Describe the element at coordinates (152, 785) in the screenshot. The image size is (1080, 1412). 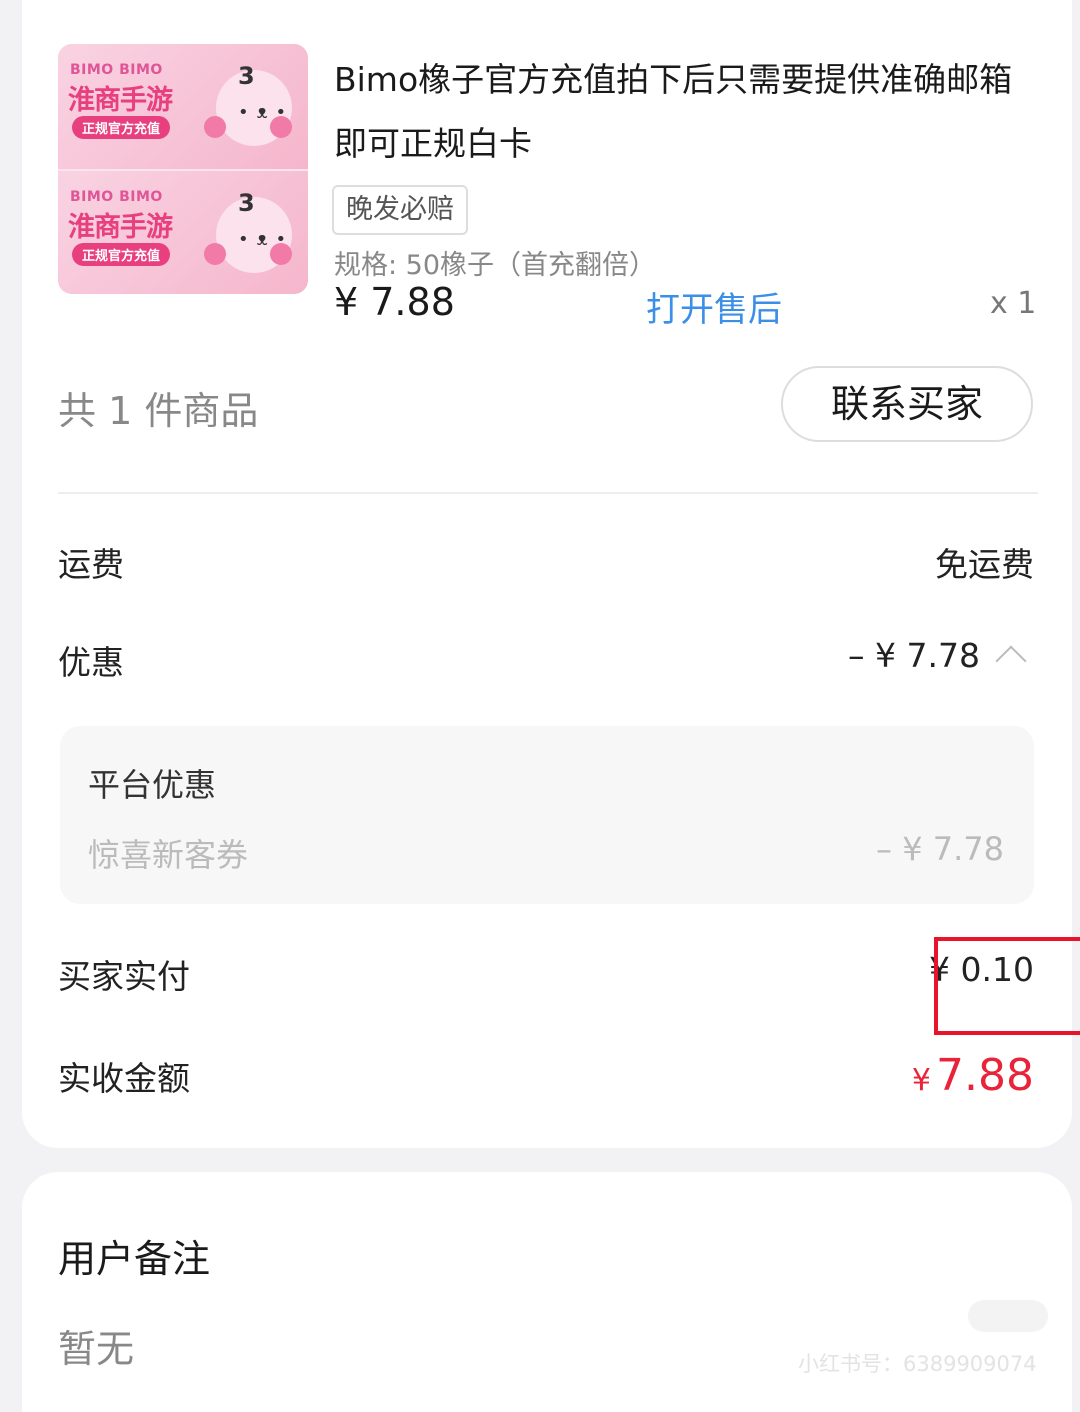
I see `promo-title: 平台优惠` at that location.